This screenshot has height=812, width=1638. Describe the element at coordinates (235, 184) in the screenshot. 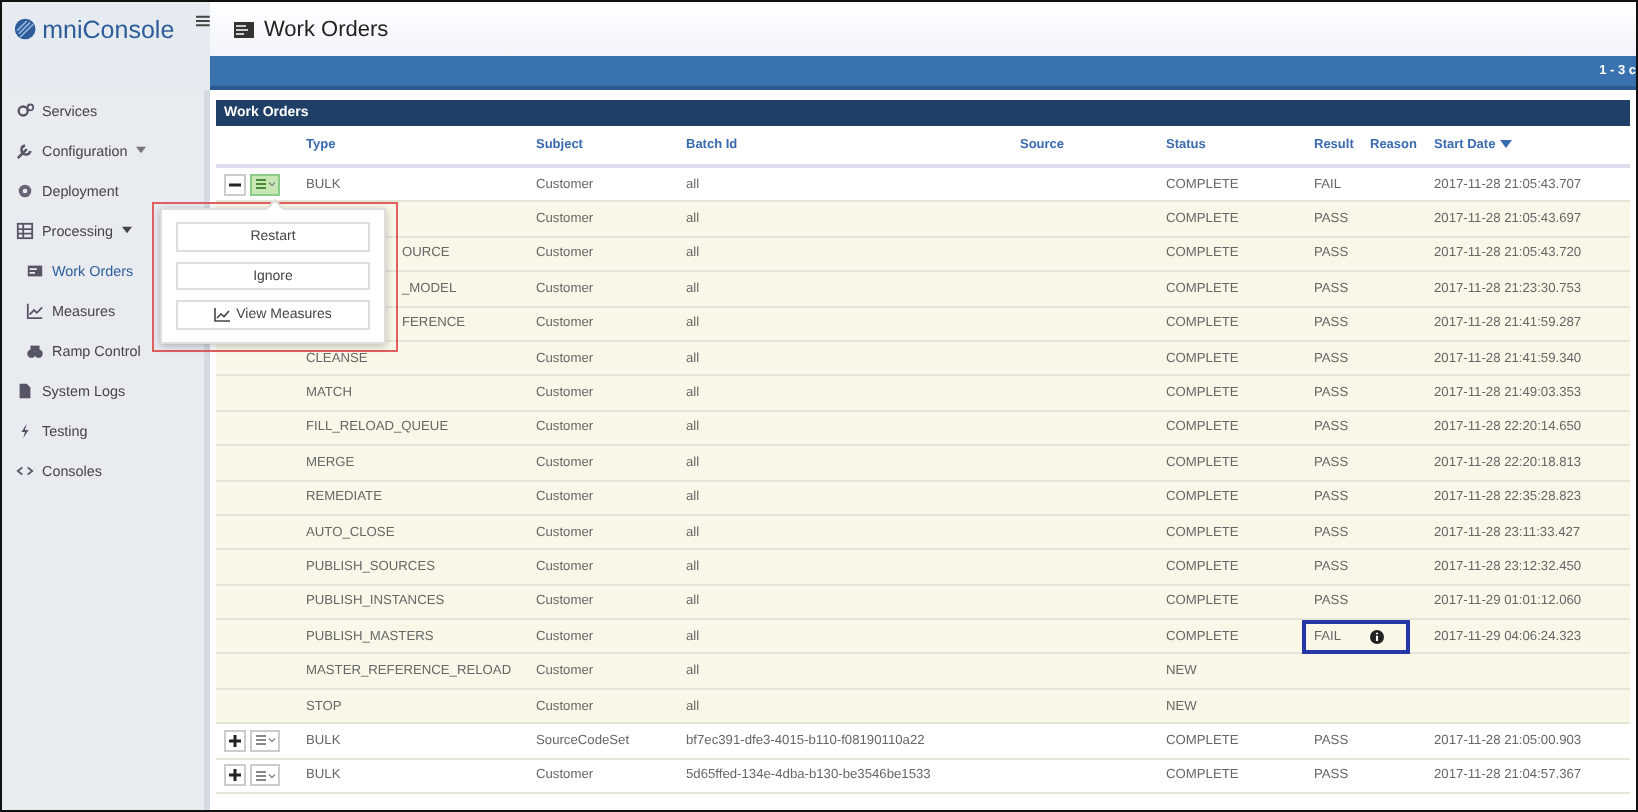

I see `collapse-button` at that location.